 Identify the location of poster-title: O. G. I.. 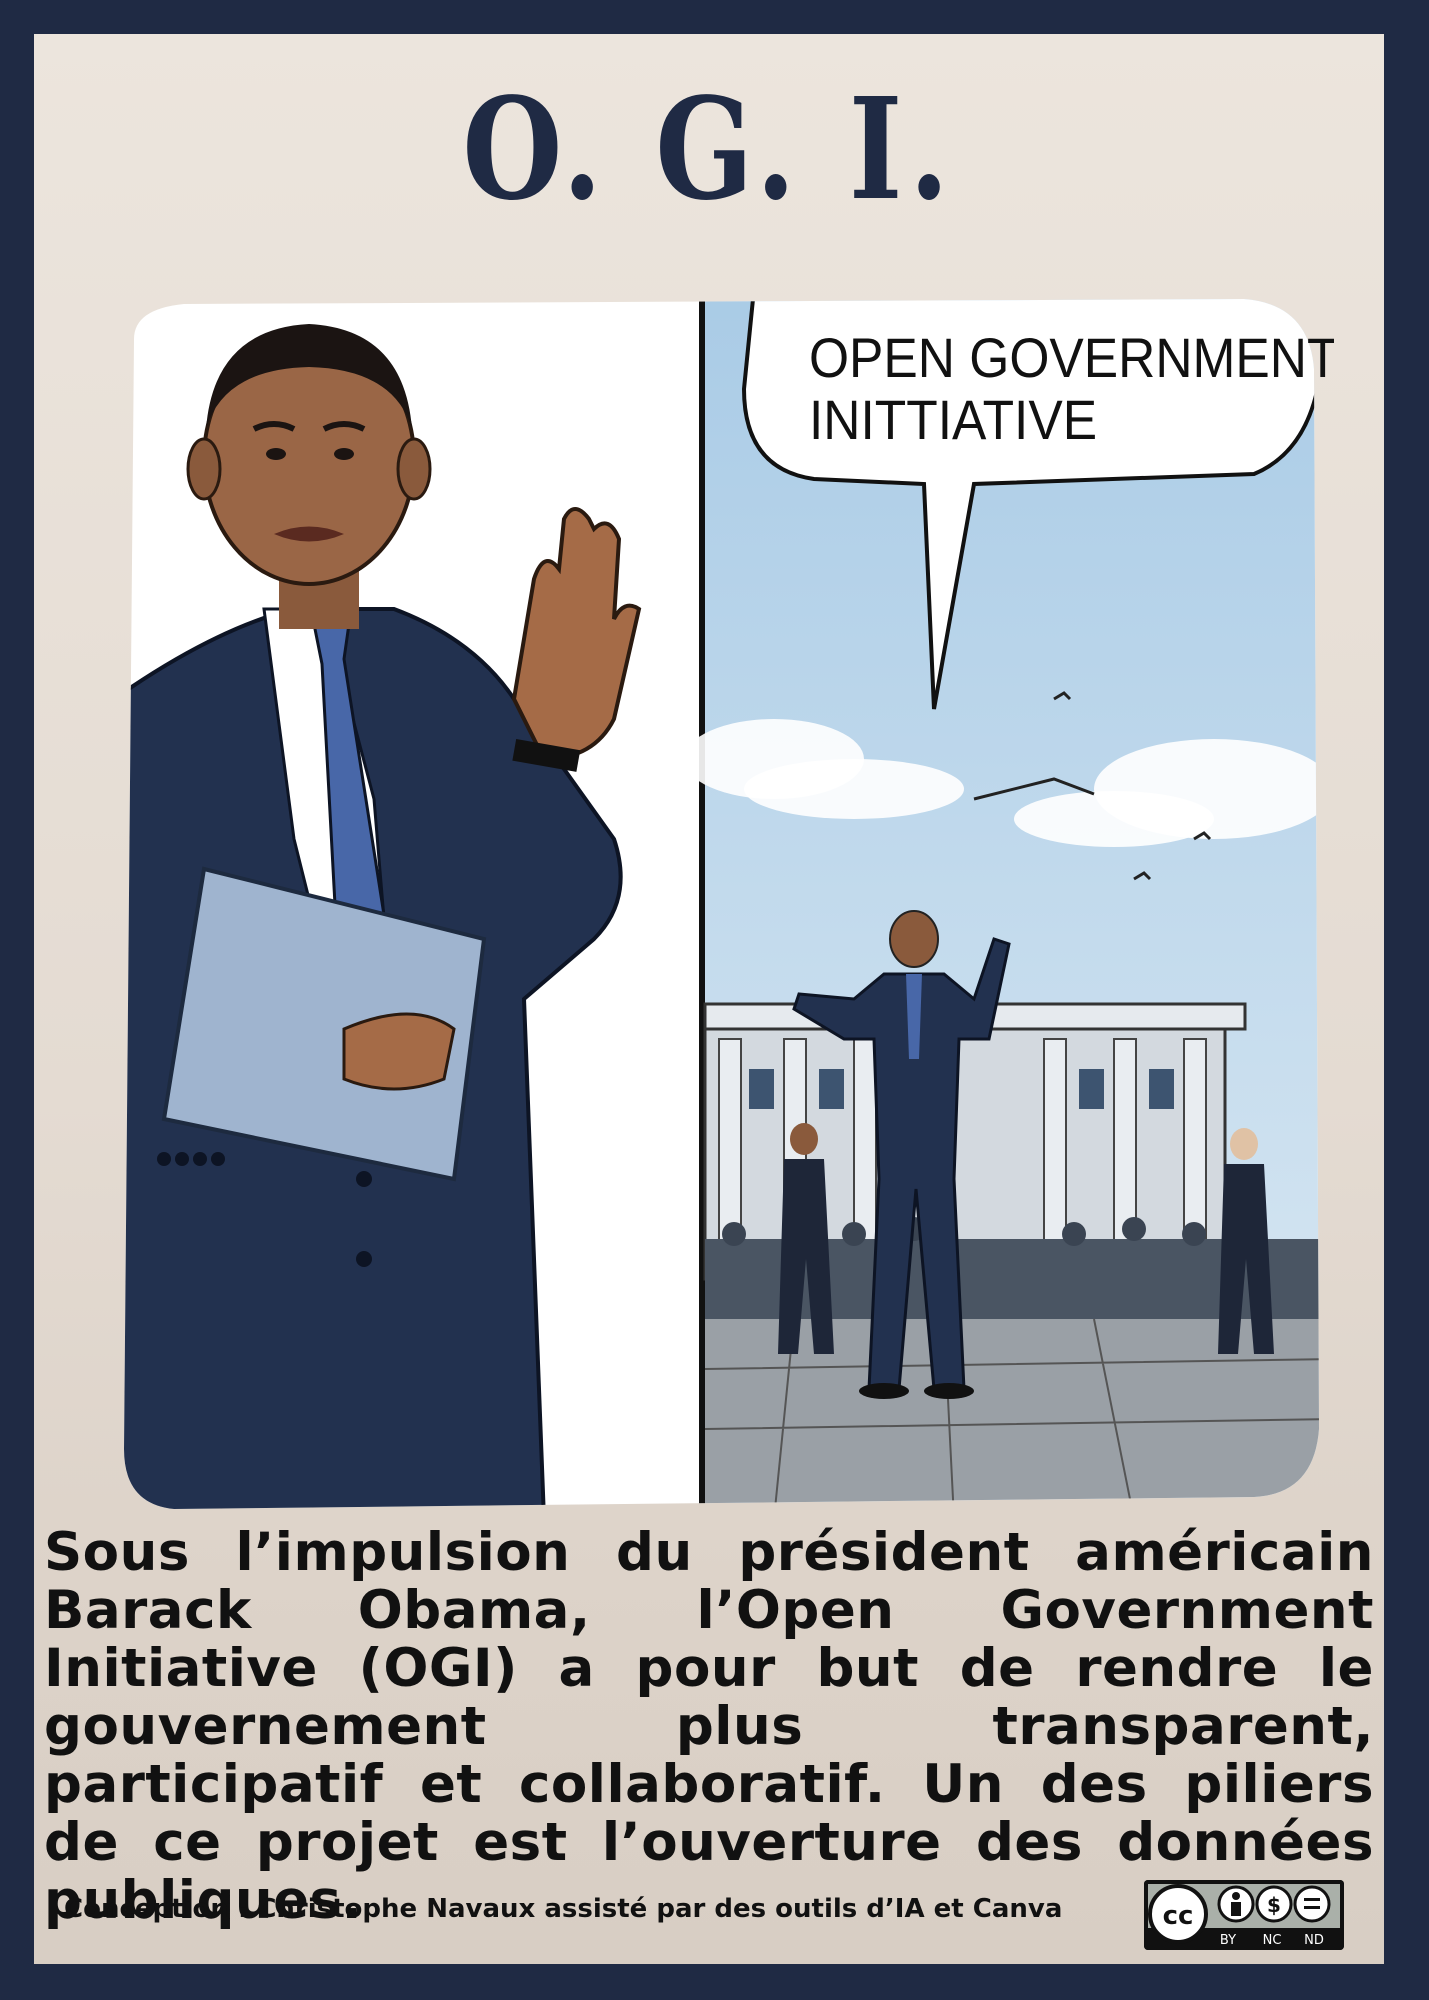
(709, 150).